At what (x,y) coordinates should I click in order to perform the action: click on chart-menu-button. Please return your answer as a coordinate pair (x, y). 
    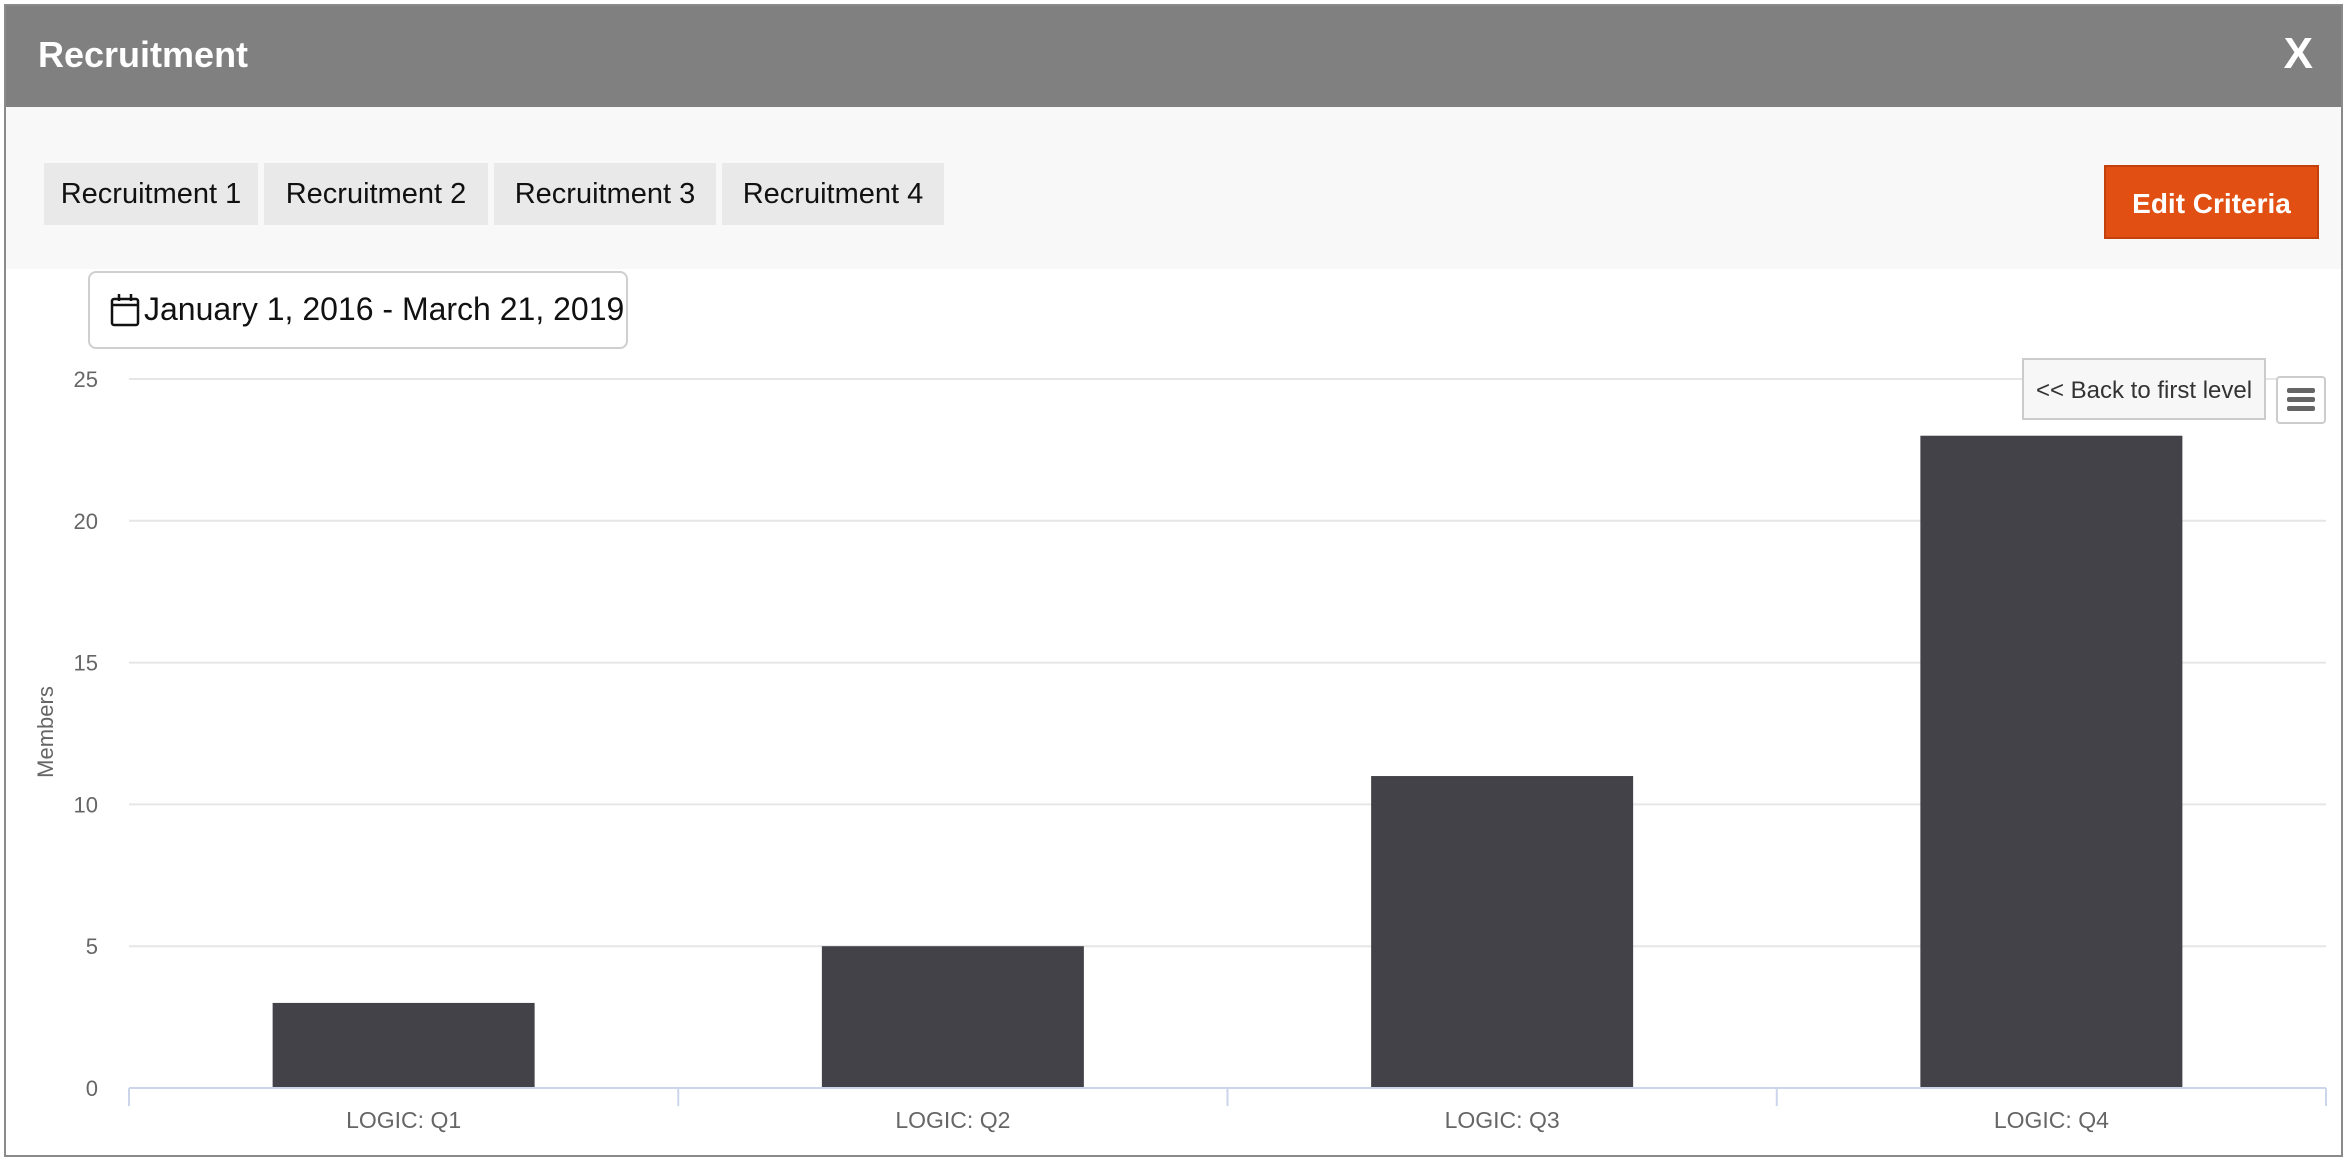
    Looking at the image, I should click on (2301, 400).